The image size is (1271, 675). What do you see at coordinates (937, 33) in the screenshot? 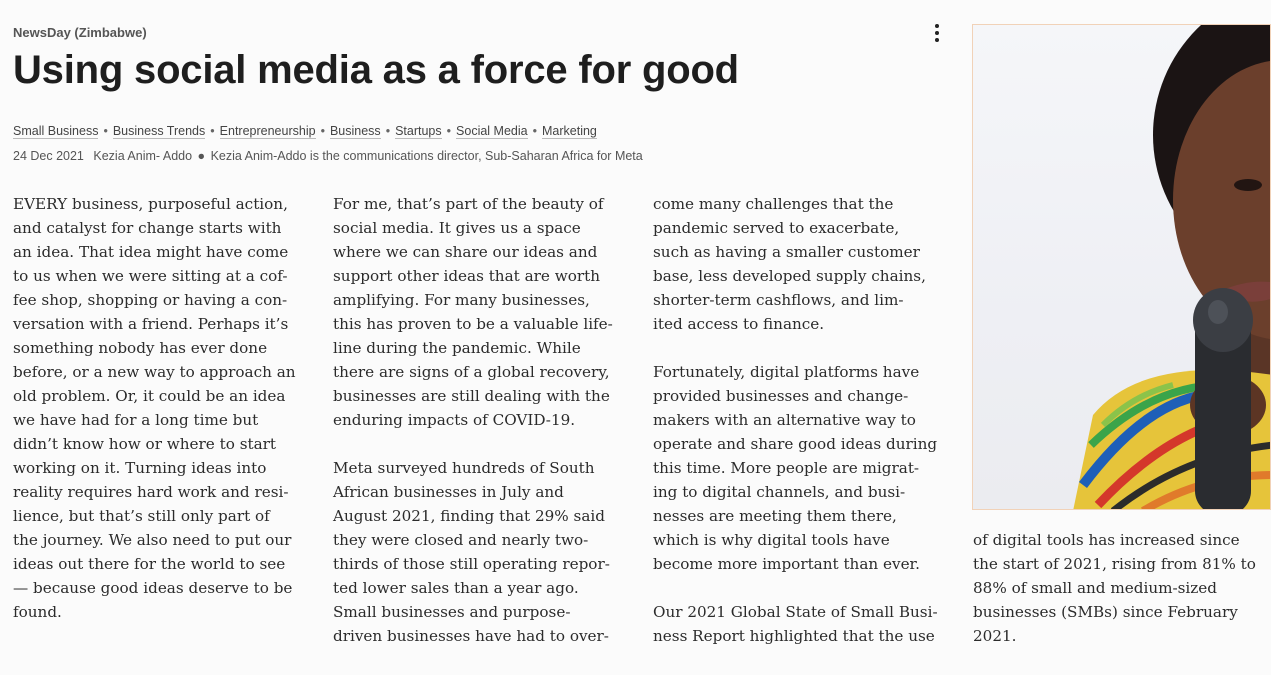
I see `more-options-icon` at bounding box center [937, 33].